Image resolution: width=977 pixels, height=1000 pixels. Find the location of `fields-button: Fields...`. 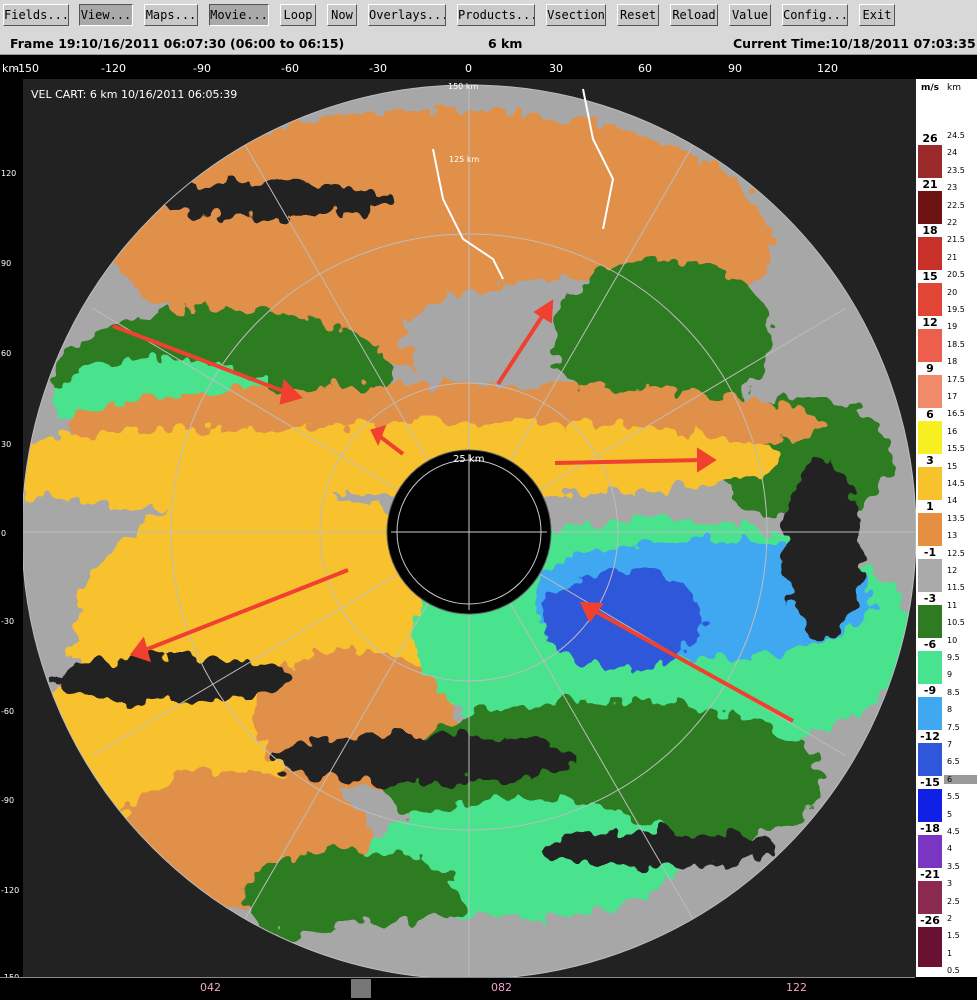

fields-button: Fields... is located at coordinates (36, 15).